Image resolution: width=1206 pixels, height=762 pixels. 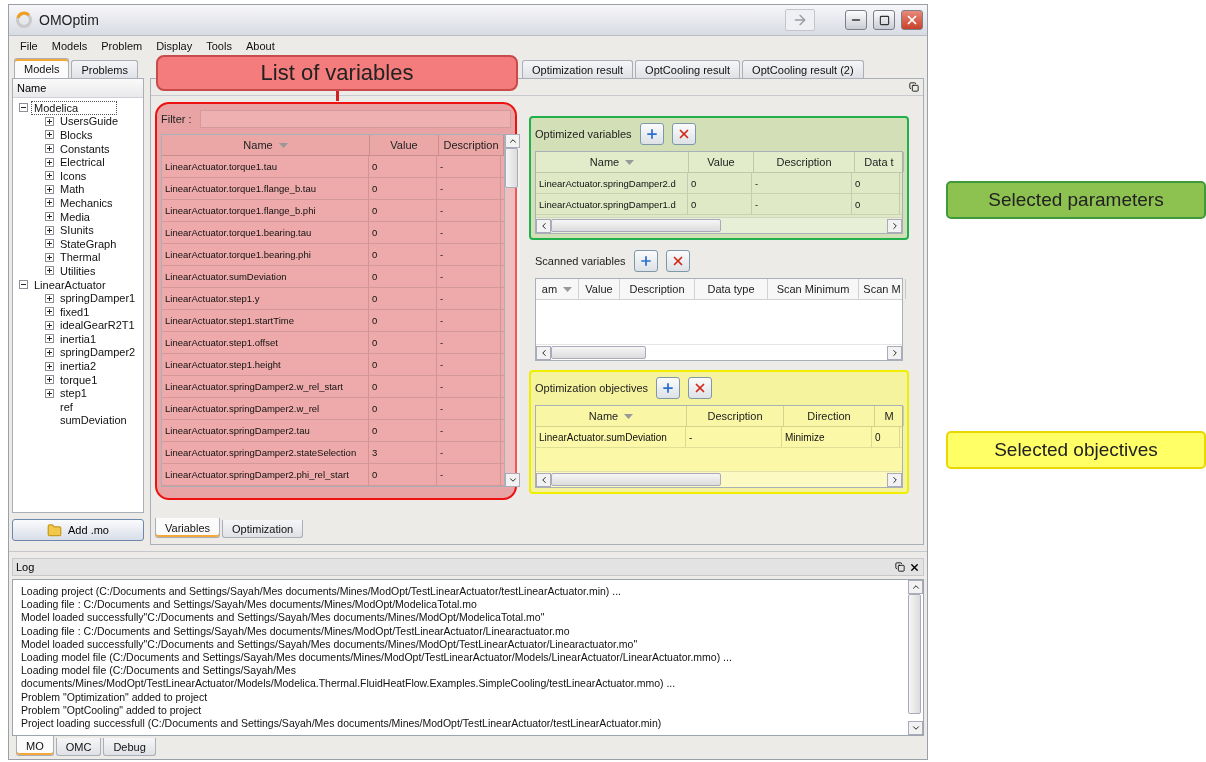 What do you see at coordinates (355, 119) in the screenshot?
I see `filter-input` at bounding box center [355, 119].